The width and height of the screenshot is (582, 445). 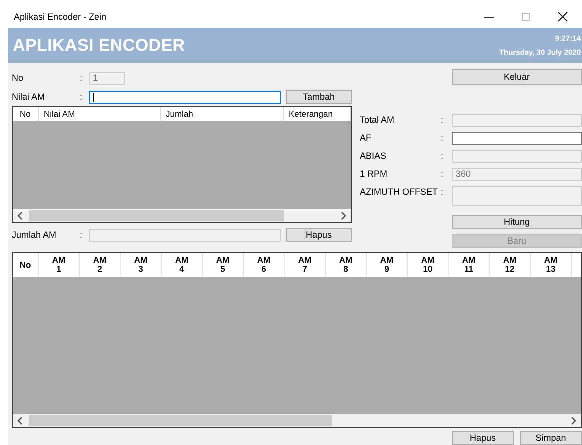 What do you see at coordinates (93, 97) in the screenshot?
I see `text-cursor` at bounding box center [93, 97].